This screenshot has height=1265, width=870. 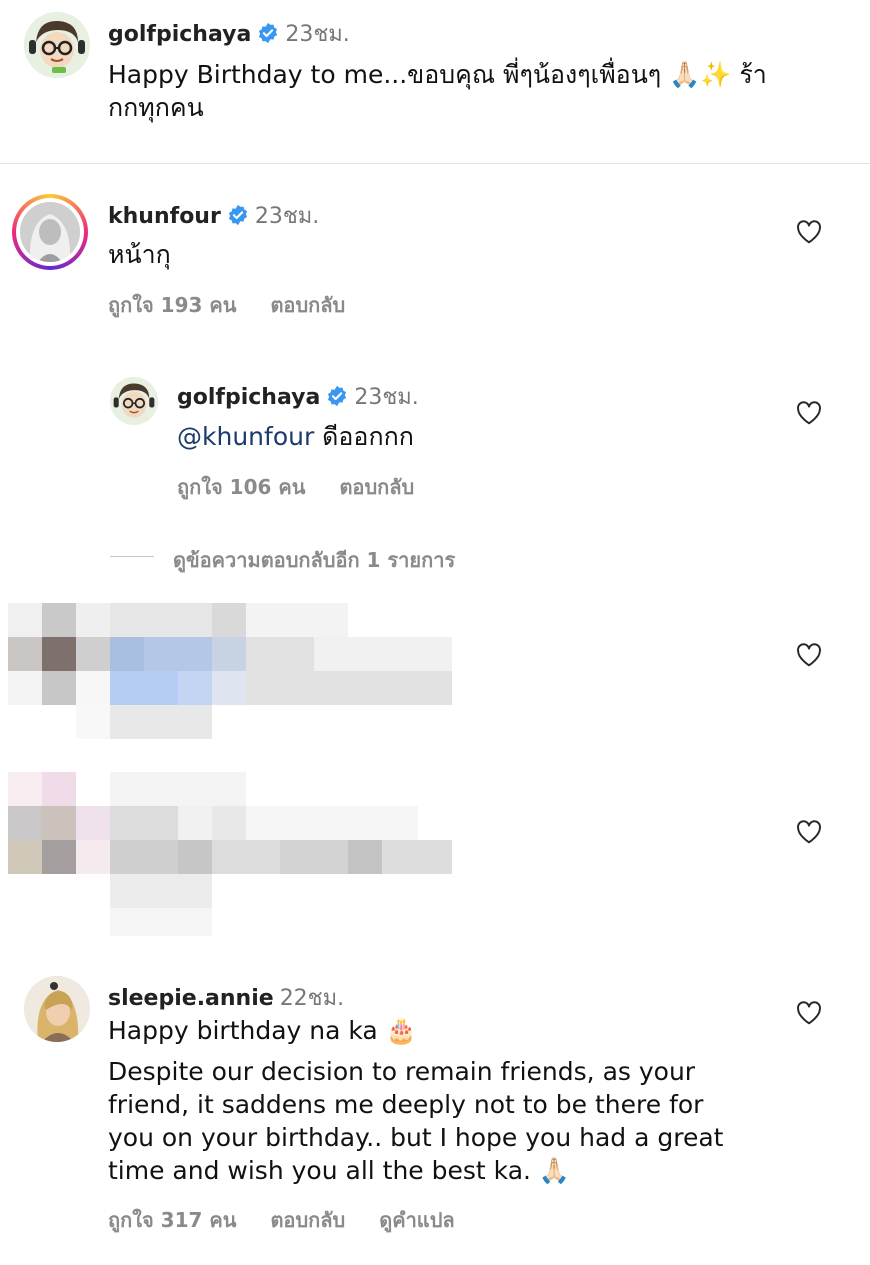 What do you see at coordinates (139, 254) in the screenshot?
I see `comment-text: หน้ากุ` at bounding box center [139, 254].